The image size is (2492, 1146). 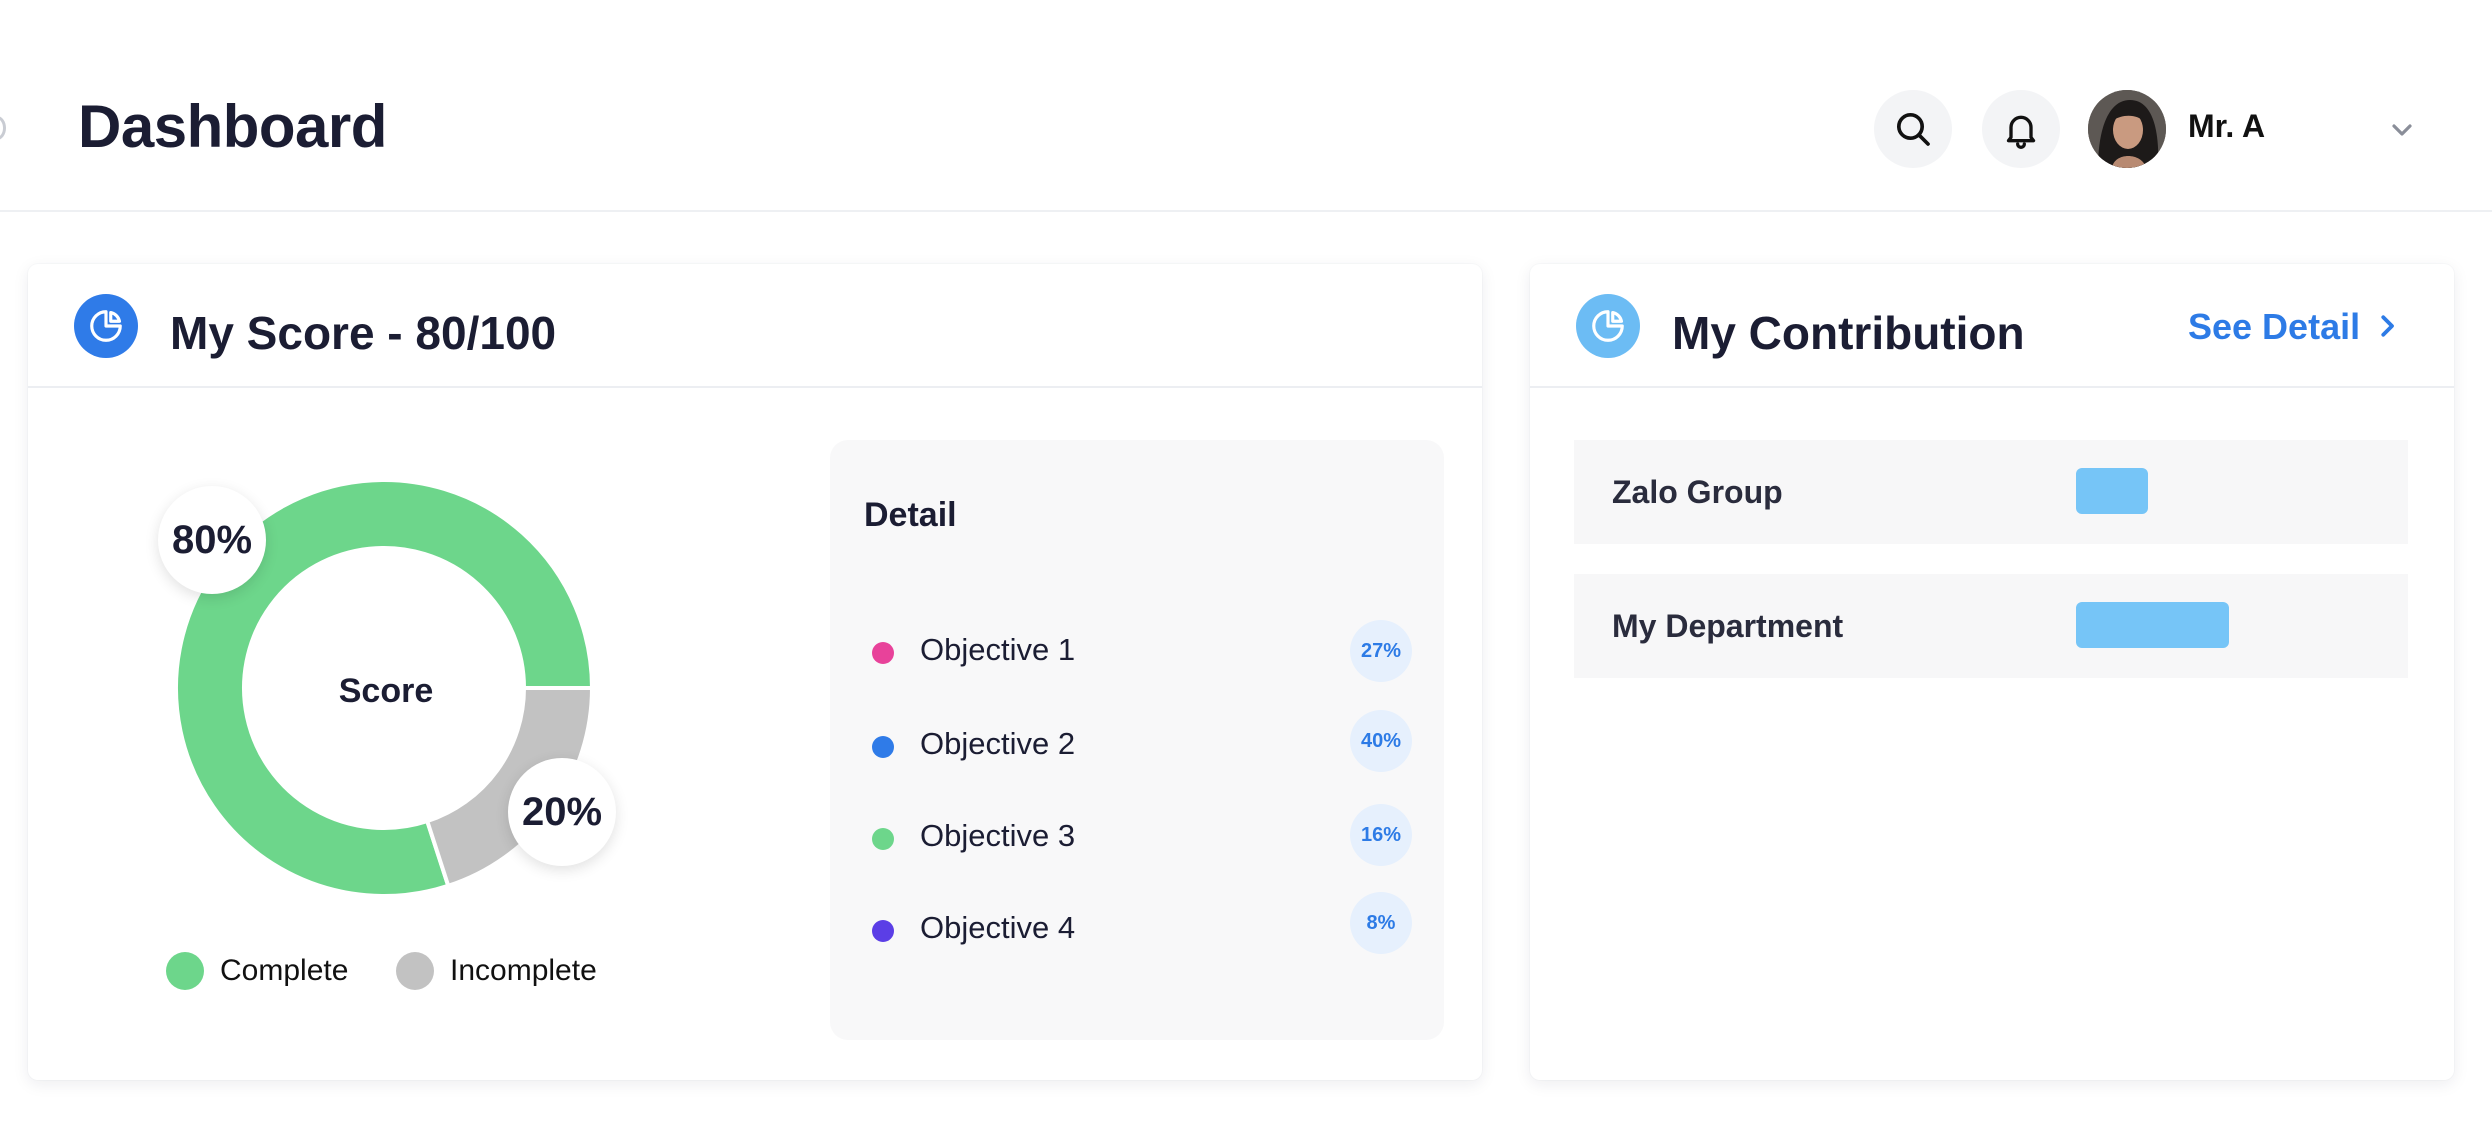 What do you see at coordinates (998, 835) in the screenshot?
I see `objective-label: Objective 3` at bounding box center [998, 835].